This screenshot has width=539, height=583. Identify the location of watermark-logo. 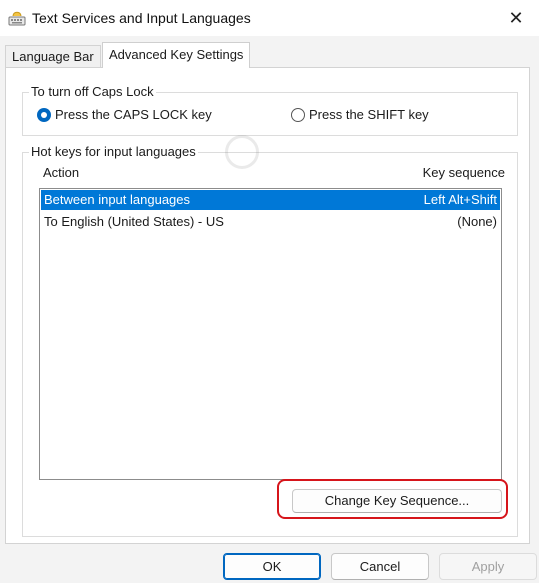
(245, 152).